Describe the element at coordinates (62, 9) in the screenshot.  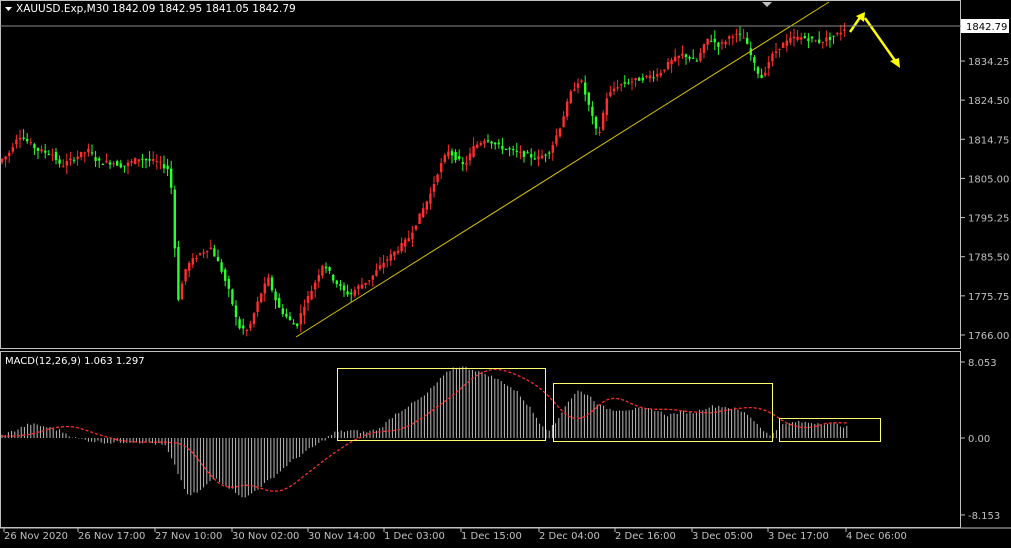
I see `symbol-label: XAUUSD.Exp,M30` at that location.